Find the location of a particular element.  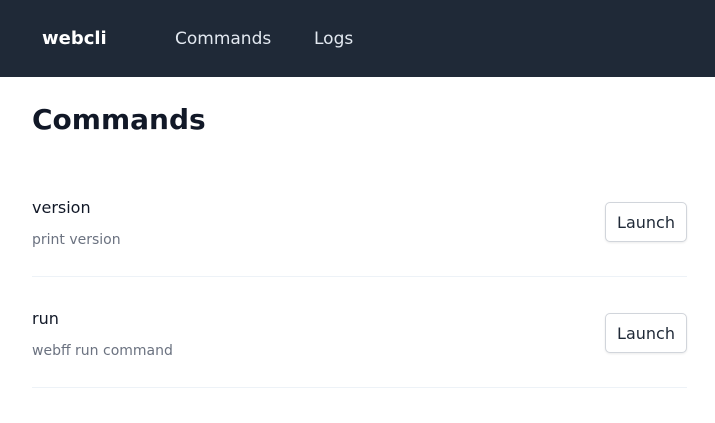

command-name: run is located at coordinates (45, 318).